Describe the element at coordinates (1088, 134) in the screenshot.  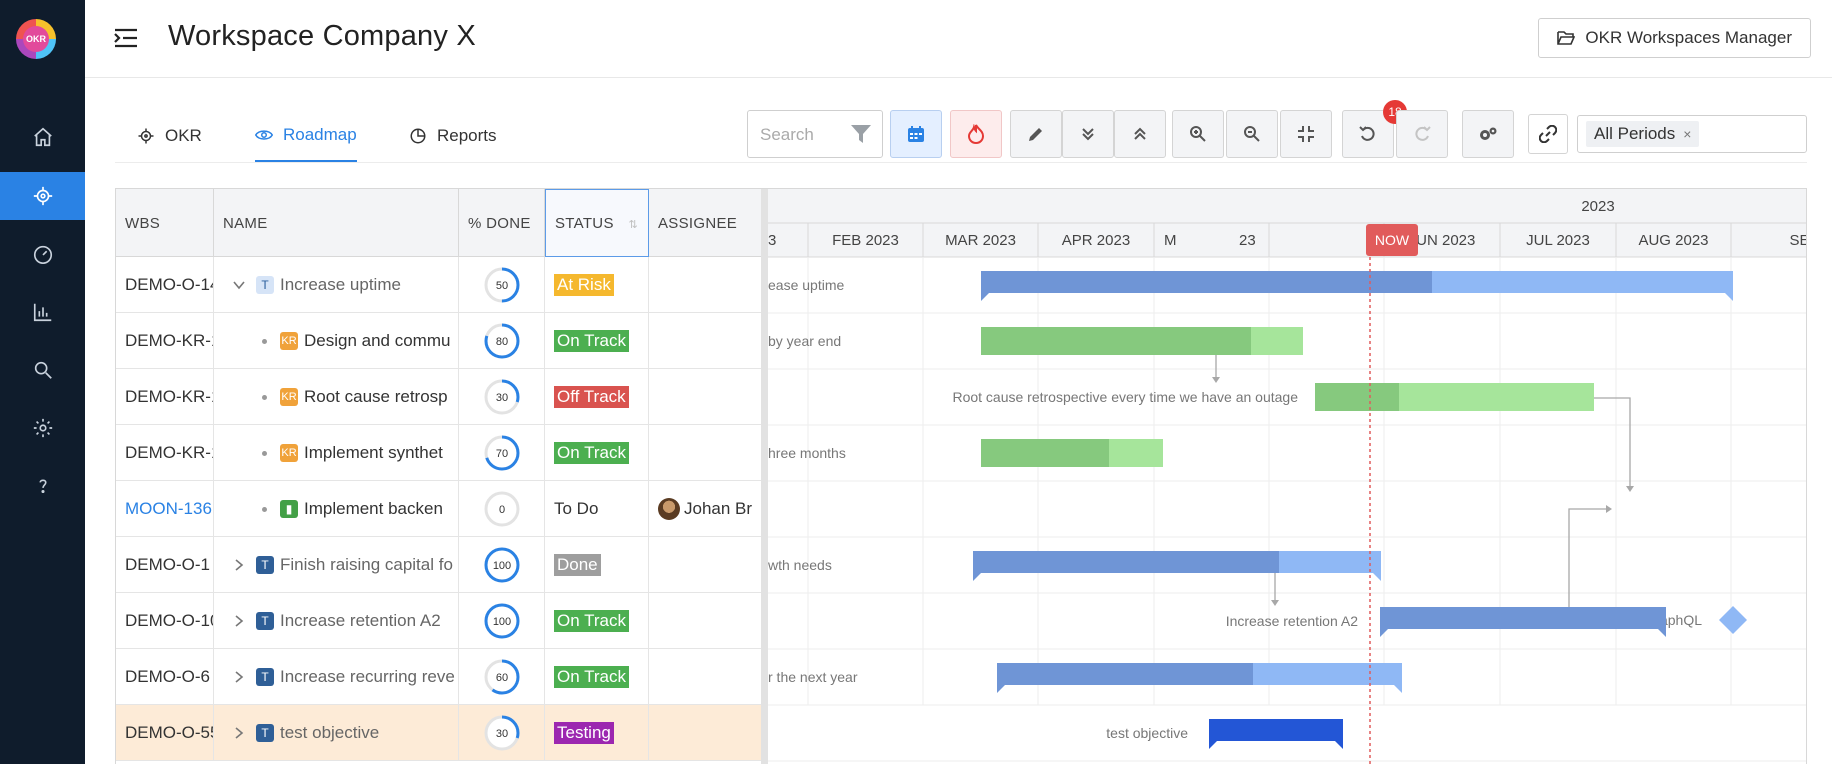
I see `expand-all-button` at that location.